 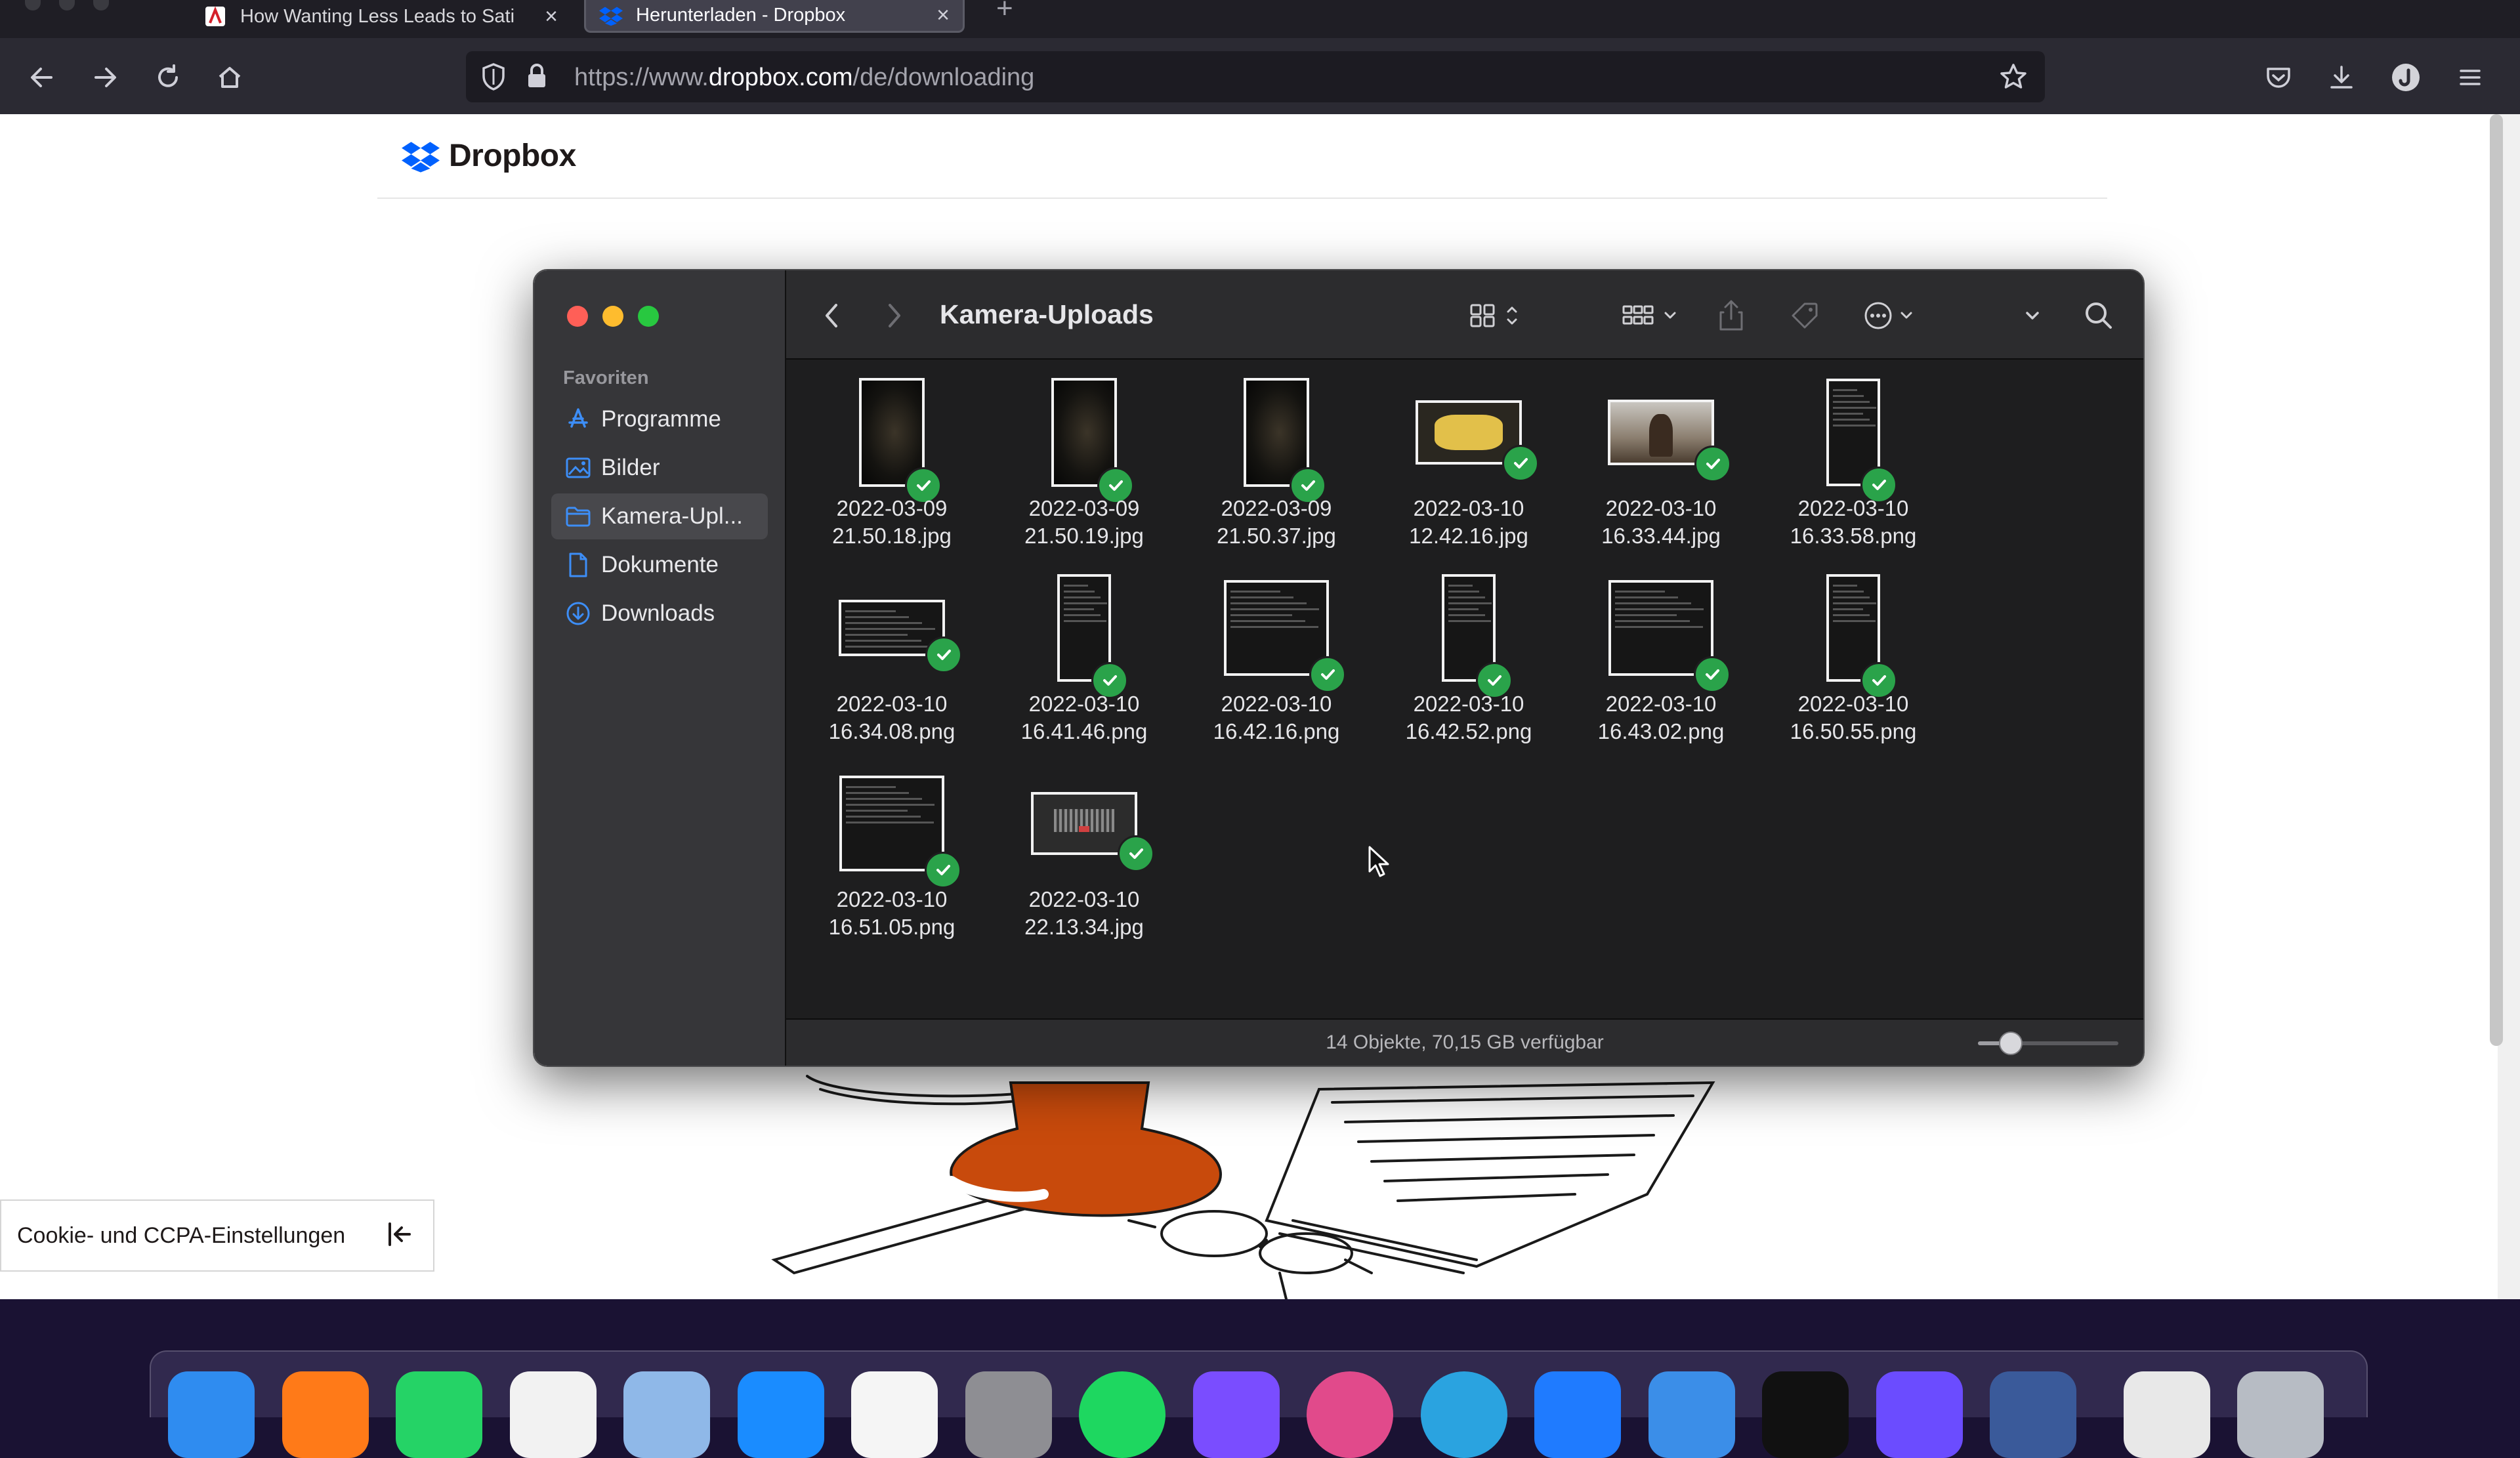 I want to click on lightroom-icon, so click(x=1350, y=1414).